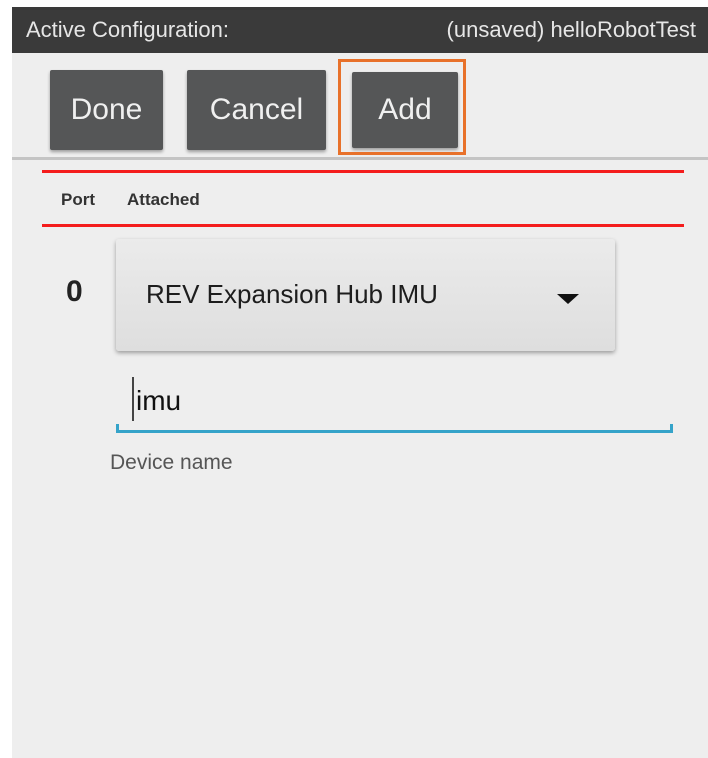  Describe the element at coordinates (163, 199) in the screenshot. I see `column-header-attached: Attached` at that location.